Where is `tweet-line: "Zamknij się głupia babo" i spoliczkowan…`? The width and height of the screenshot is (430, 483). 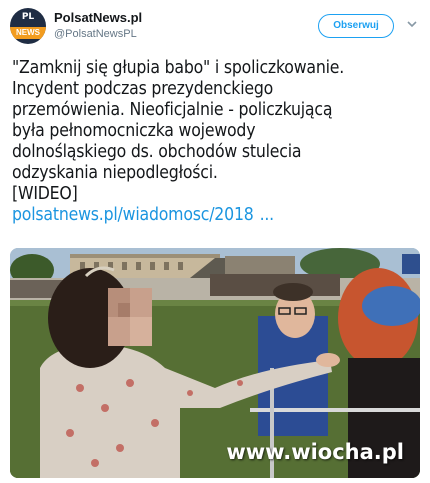
tweet-line: "Zamknij się głupia babo" i spoliczkowan… is located at coordinates (178, 68).